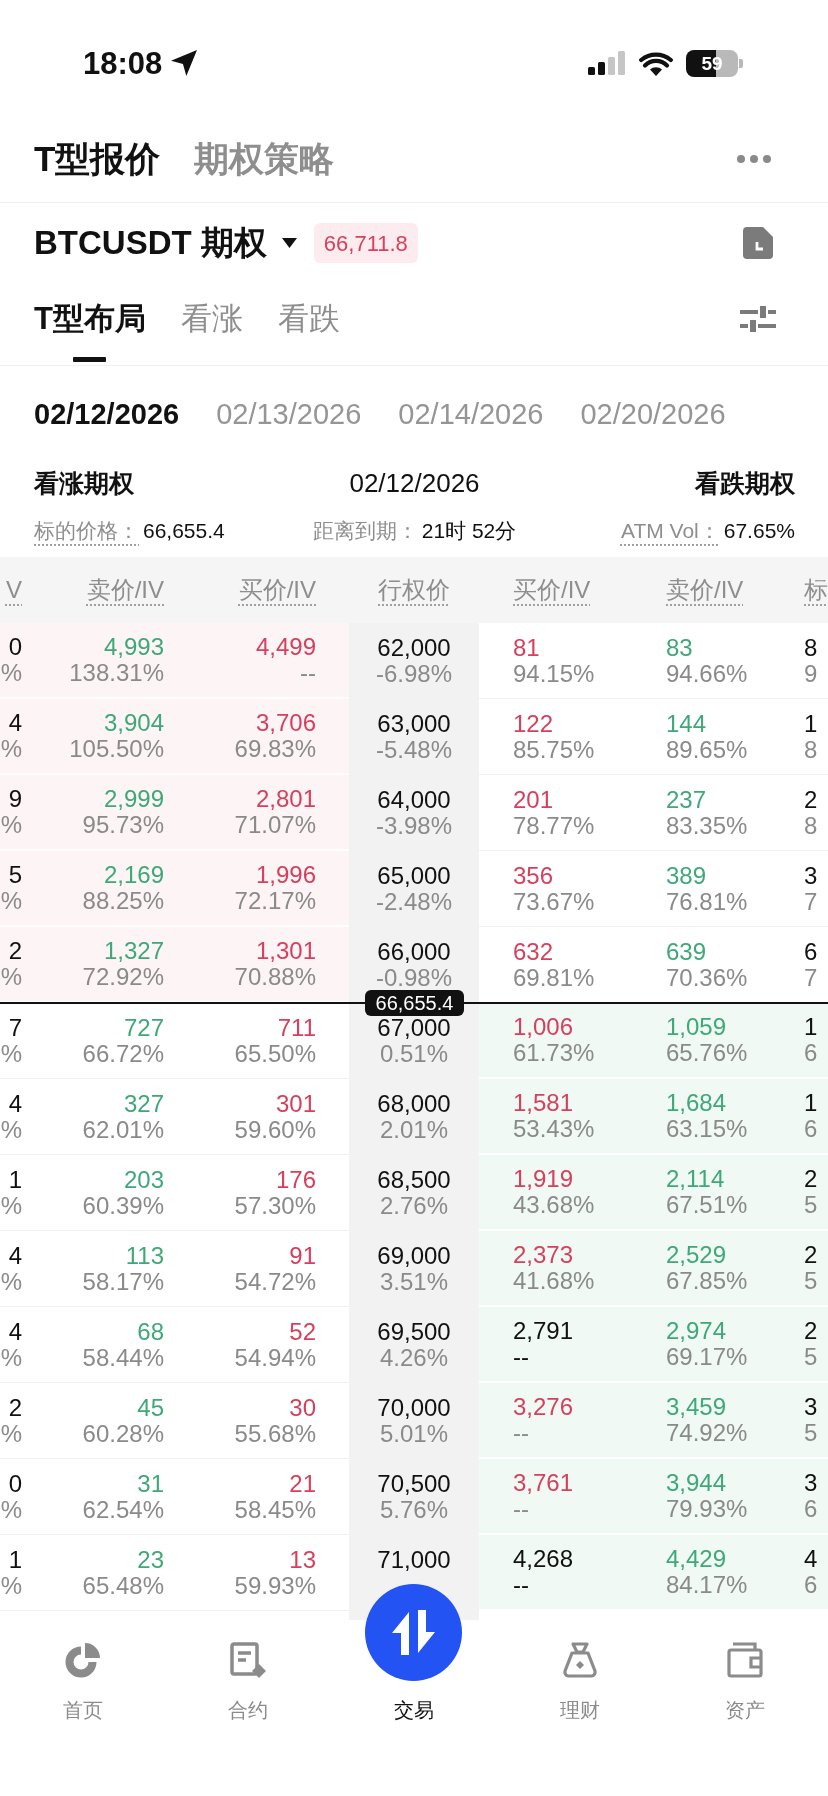  What do you see at coordinates (414, 1408) in the screenshot?
I see `strike-price: 70,000` at bounding box center [414, 1408].